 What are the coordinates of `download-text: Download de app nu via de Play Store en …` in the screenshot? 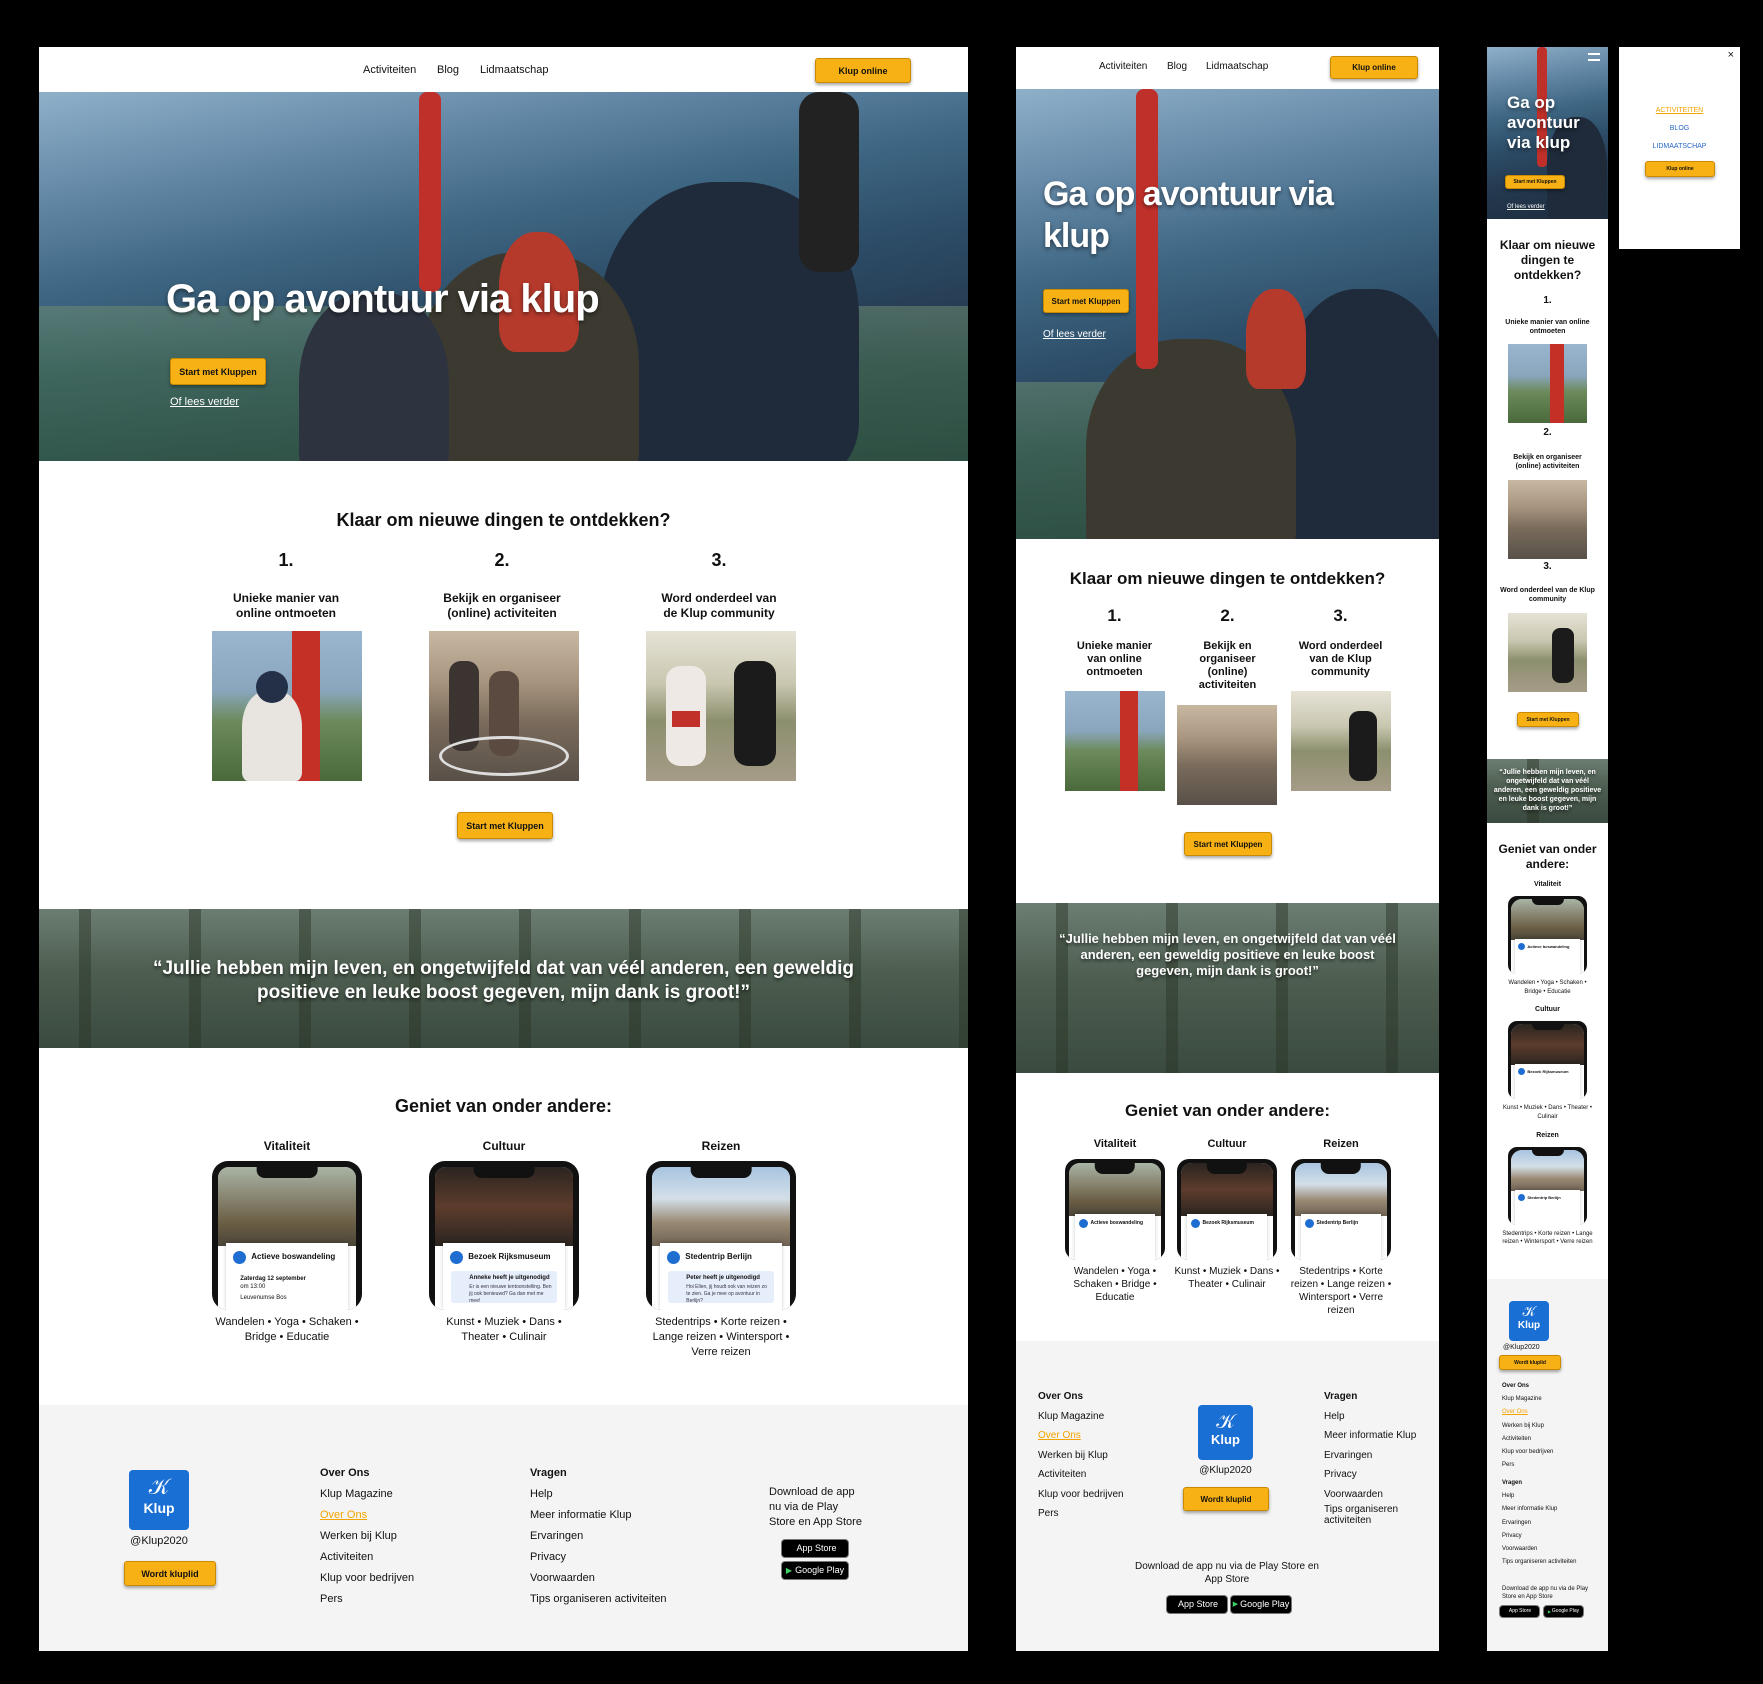 It's located at (1545, 1593).